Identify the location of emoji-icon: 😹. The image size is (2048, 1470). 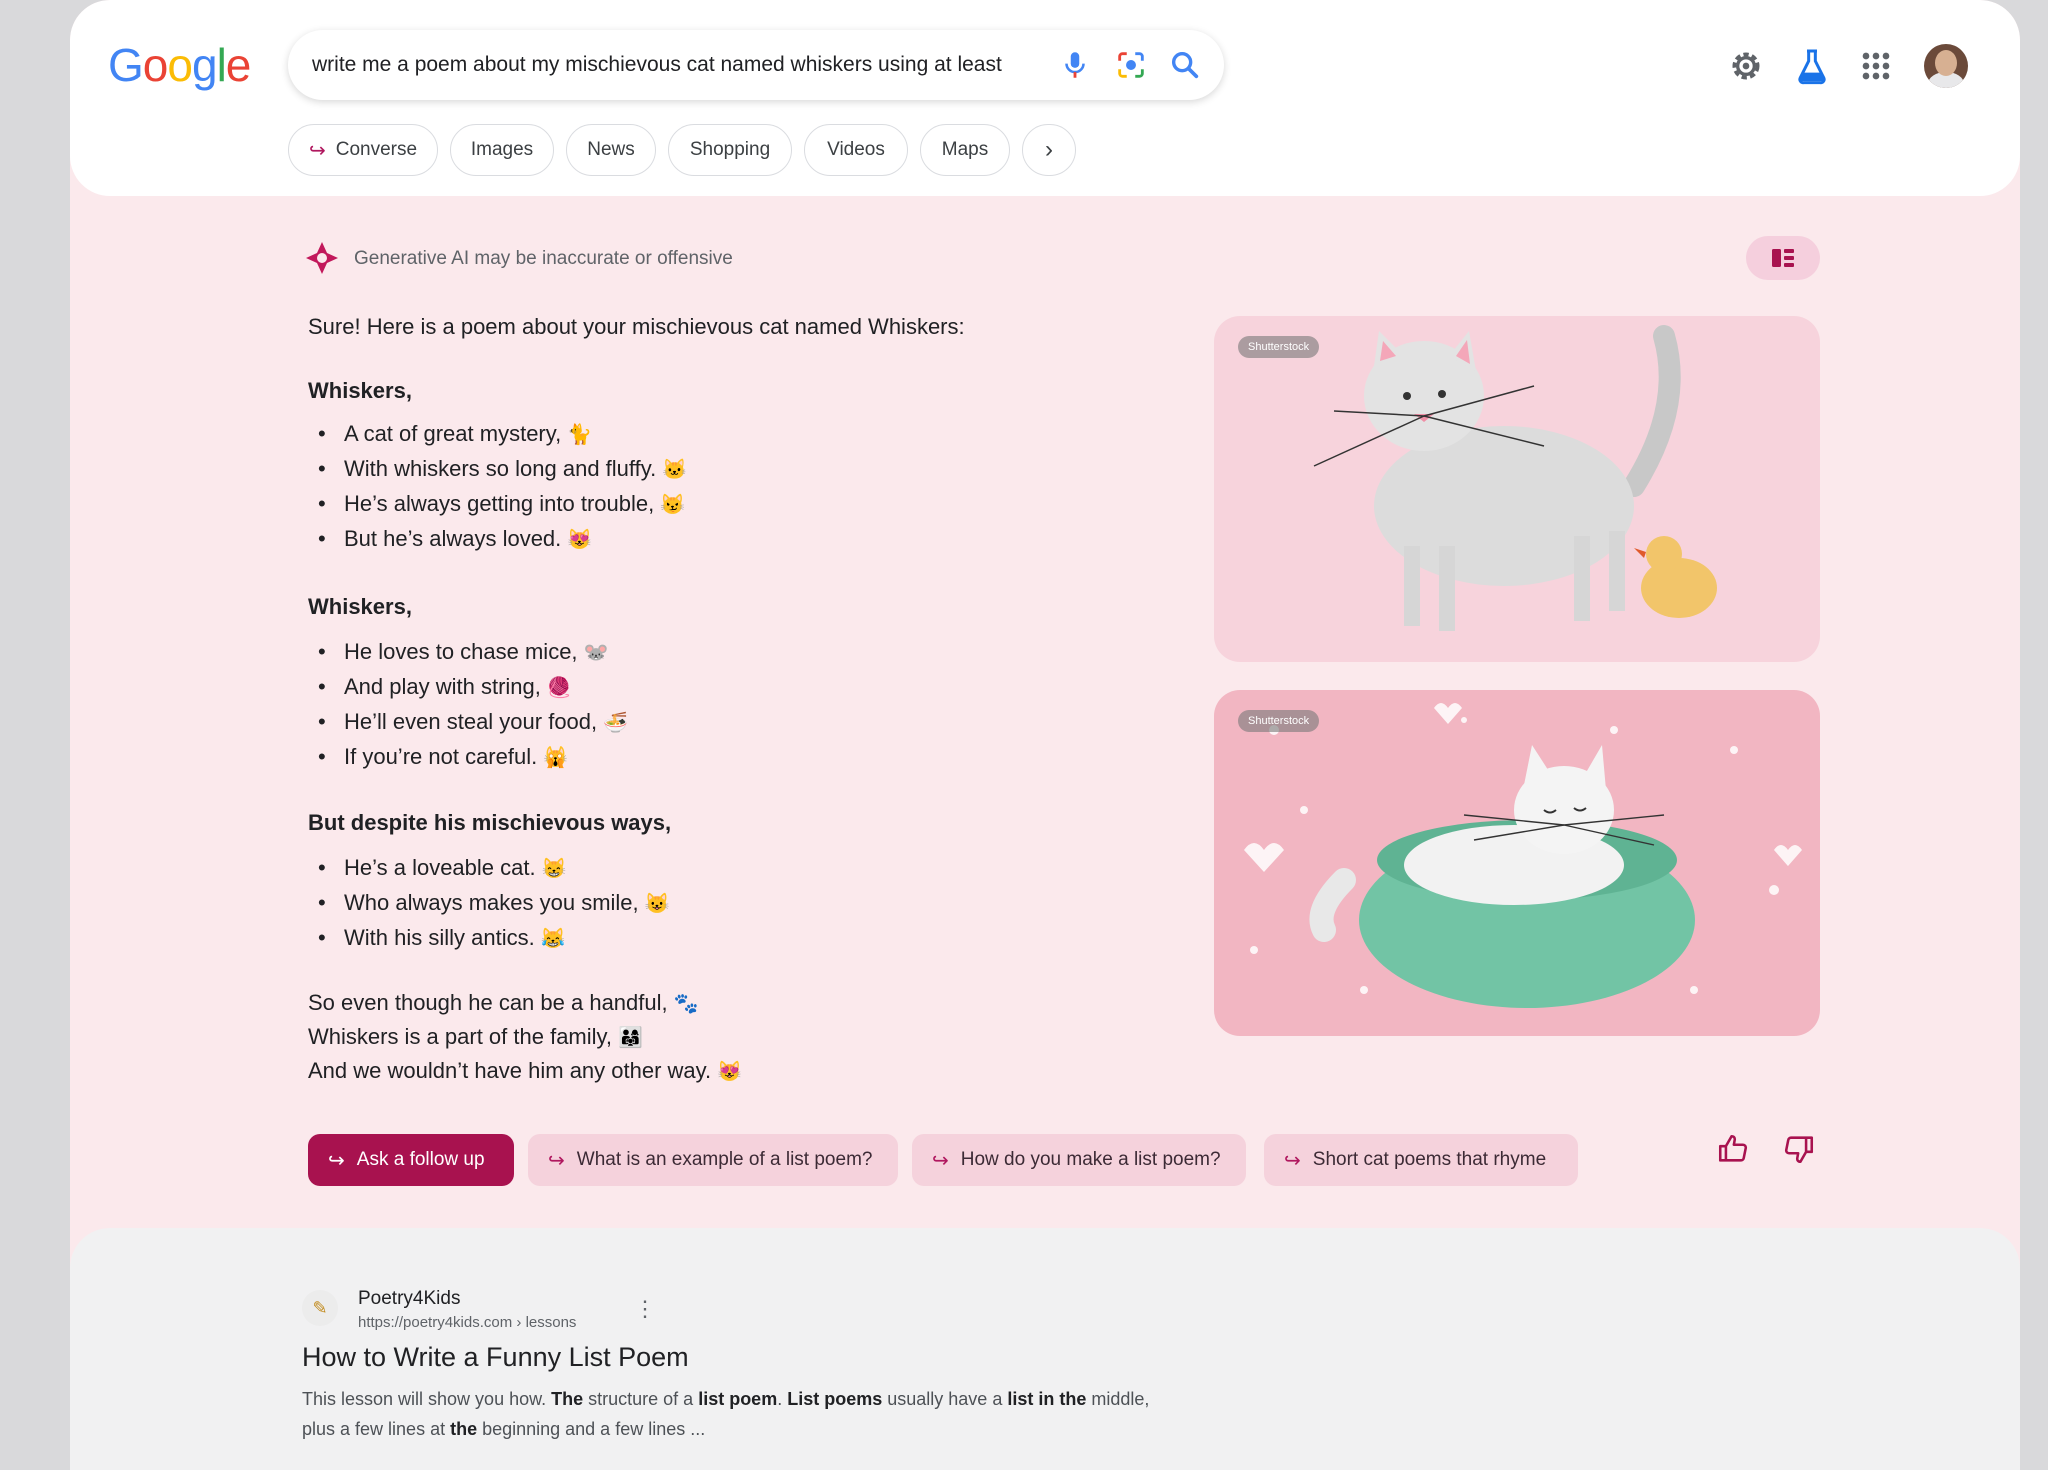
(553, 939).